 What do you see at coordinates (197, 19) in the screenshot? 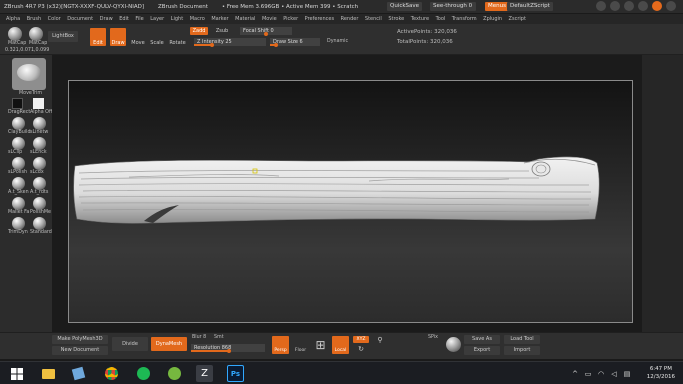
I see `menu-macro: Macro` at bounding box center [197, 19].